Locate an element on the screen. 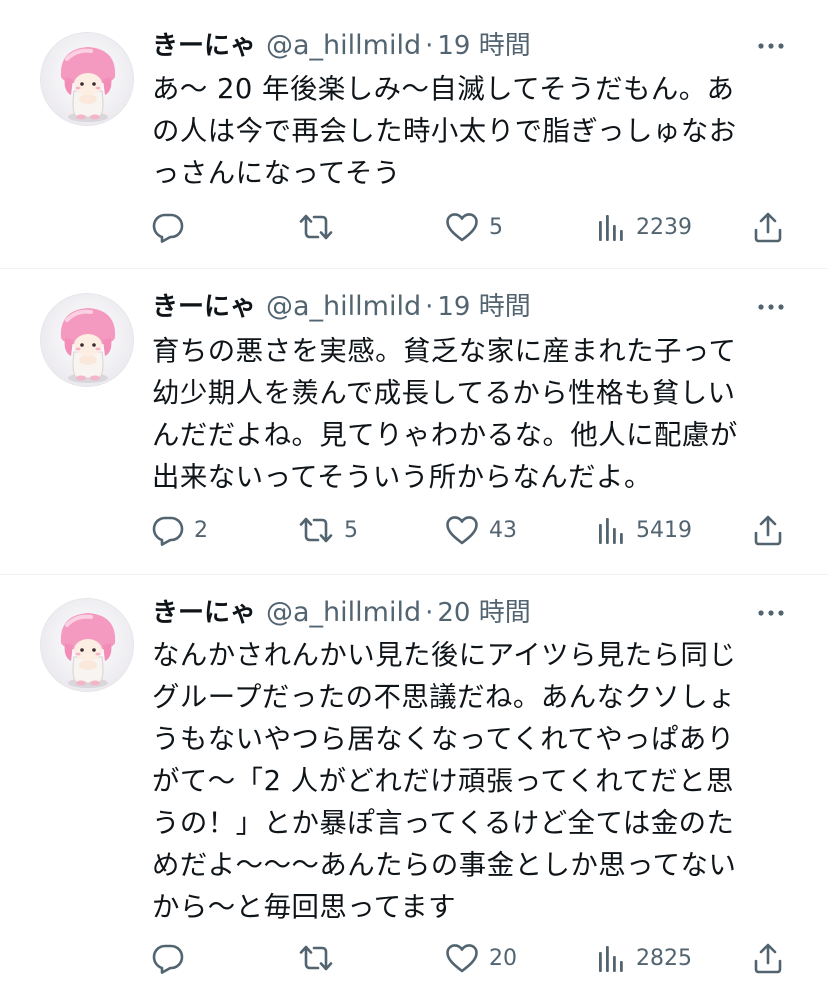 The height and width of the screenshot is (989, 828). views-button: 2239 is located at coordinates (644, 227).